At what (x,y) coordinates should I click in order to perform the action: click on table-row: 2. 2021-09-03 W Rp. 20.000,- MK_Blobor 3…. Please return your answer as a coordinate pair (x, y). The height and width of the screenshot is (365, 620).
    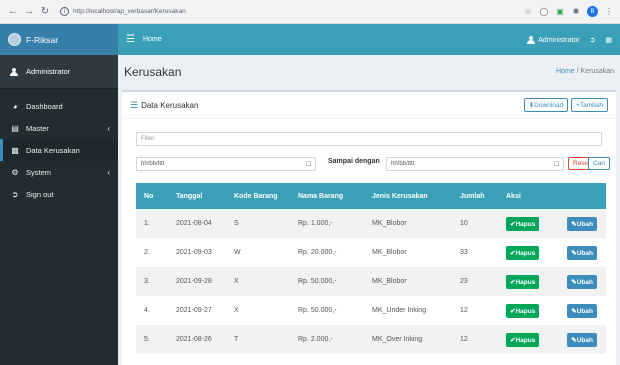
    Looking at the image, I should click on (371, 252).